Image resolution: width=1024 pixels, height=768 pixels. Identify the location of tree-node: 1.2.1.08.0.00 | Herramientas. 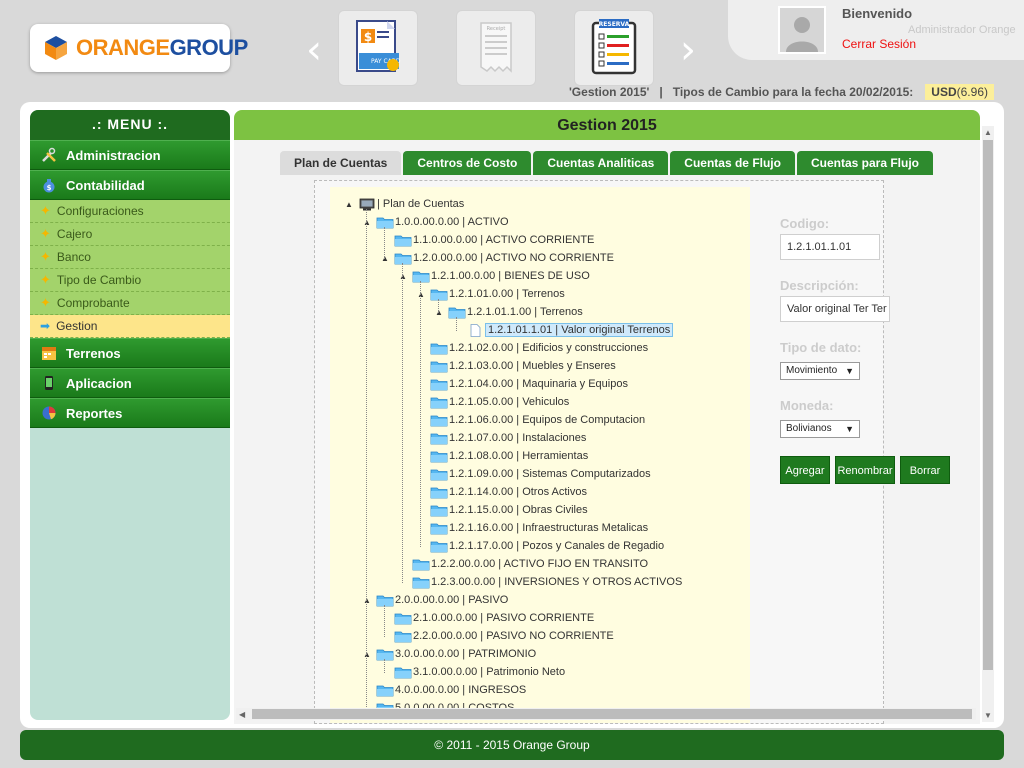
(502, 456).